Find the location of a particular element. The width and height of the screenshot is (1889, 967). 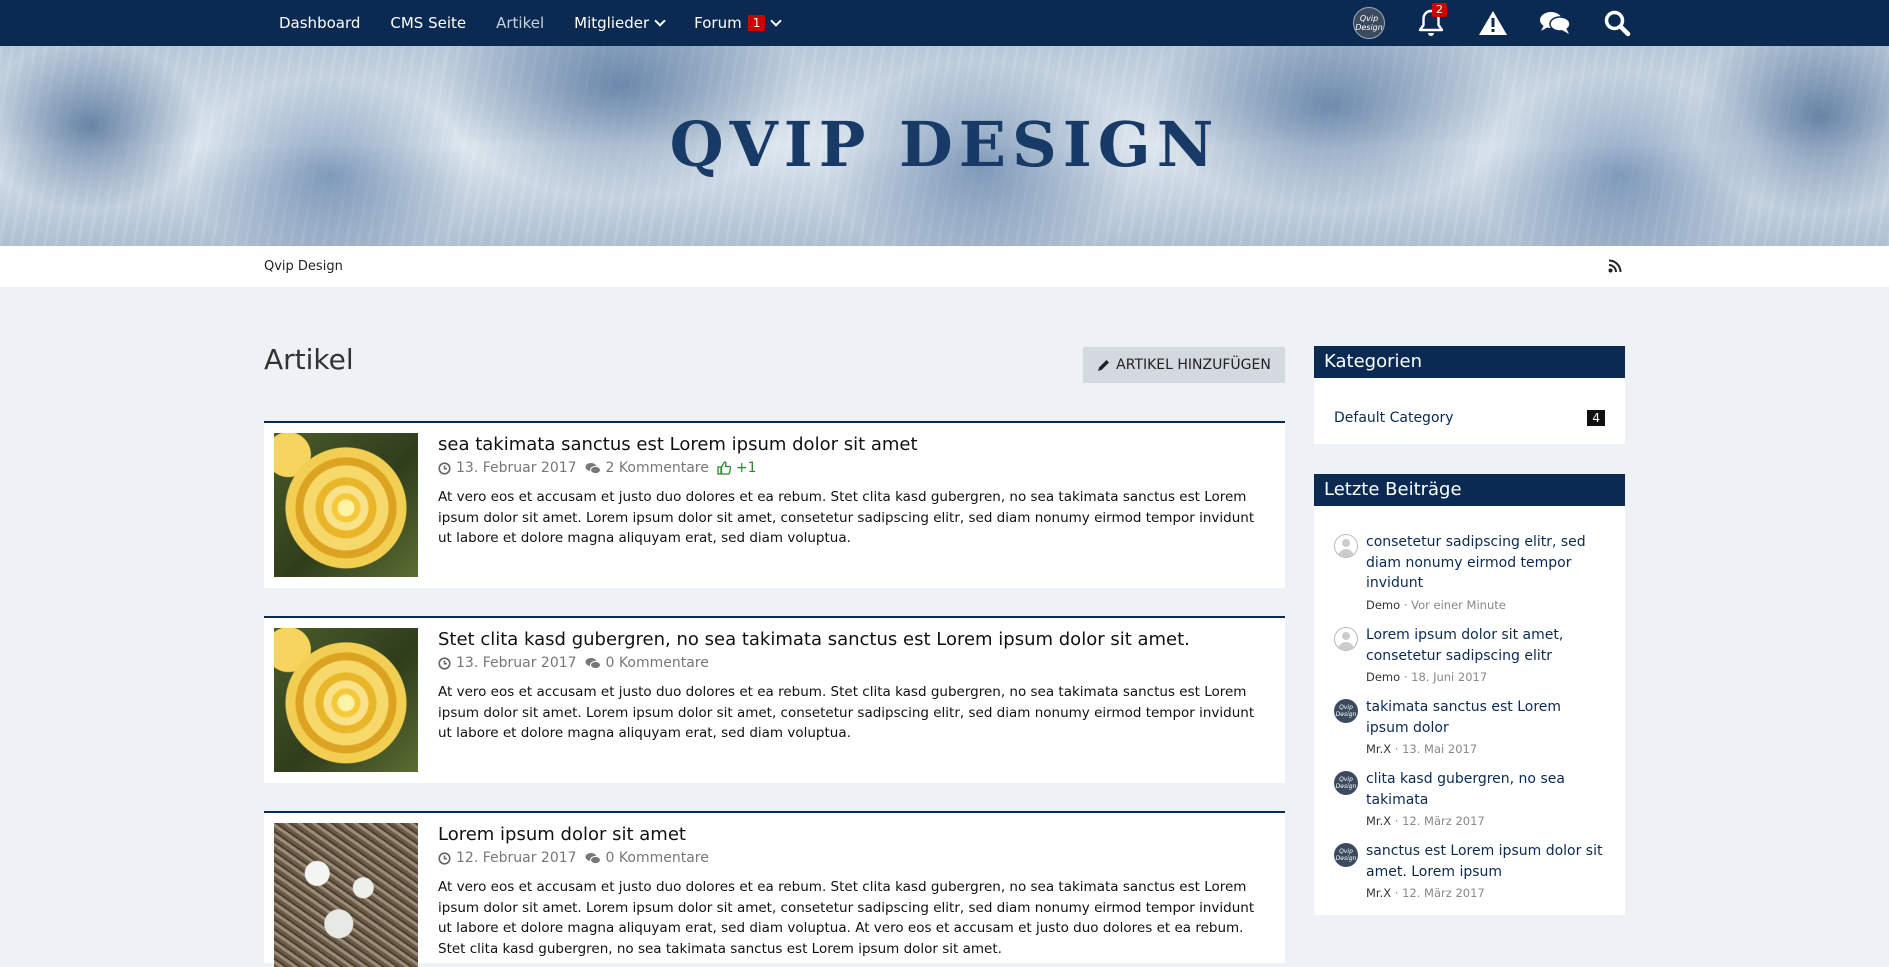

user-avatar-button: Qvip Design is located at coordinates (1369, 23).